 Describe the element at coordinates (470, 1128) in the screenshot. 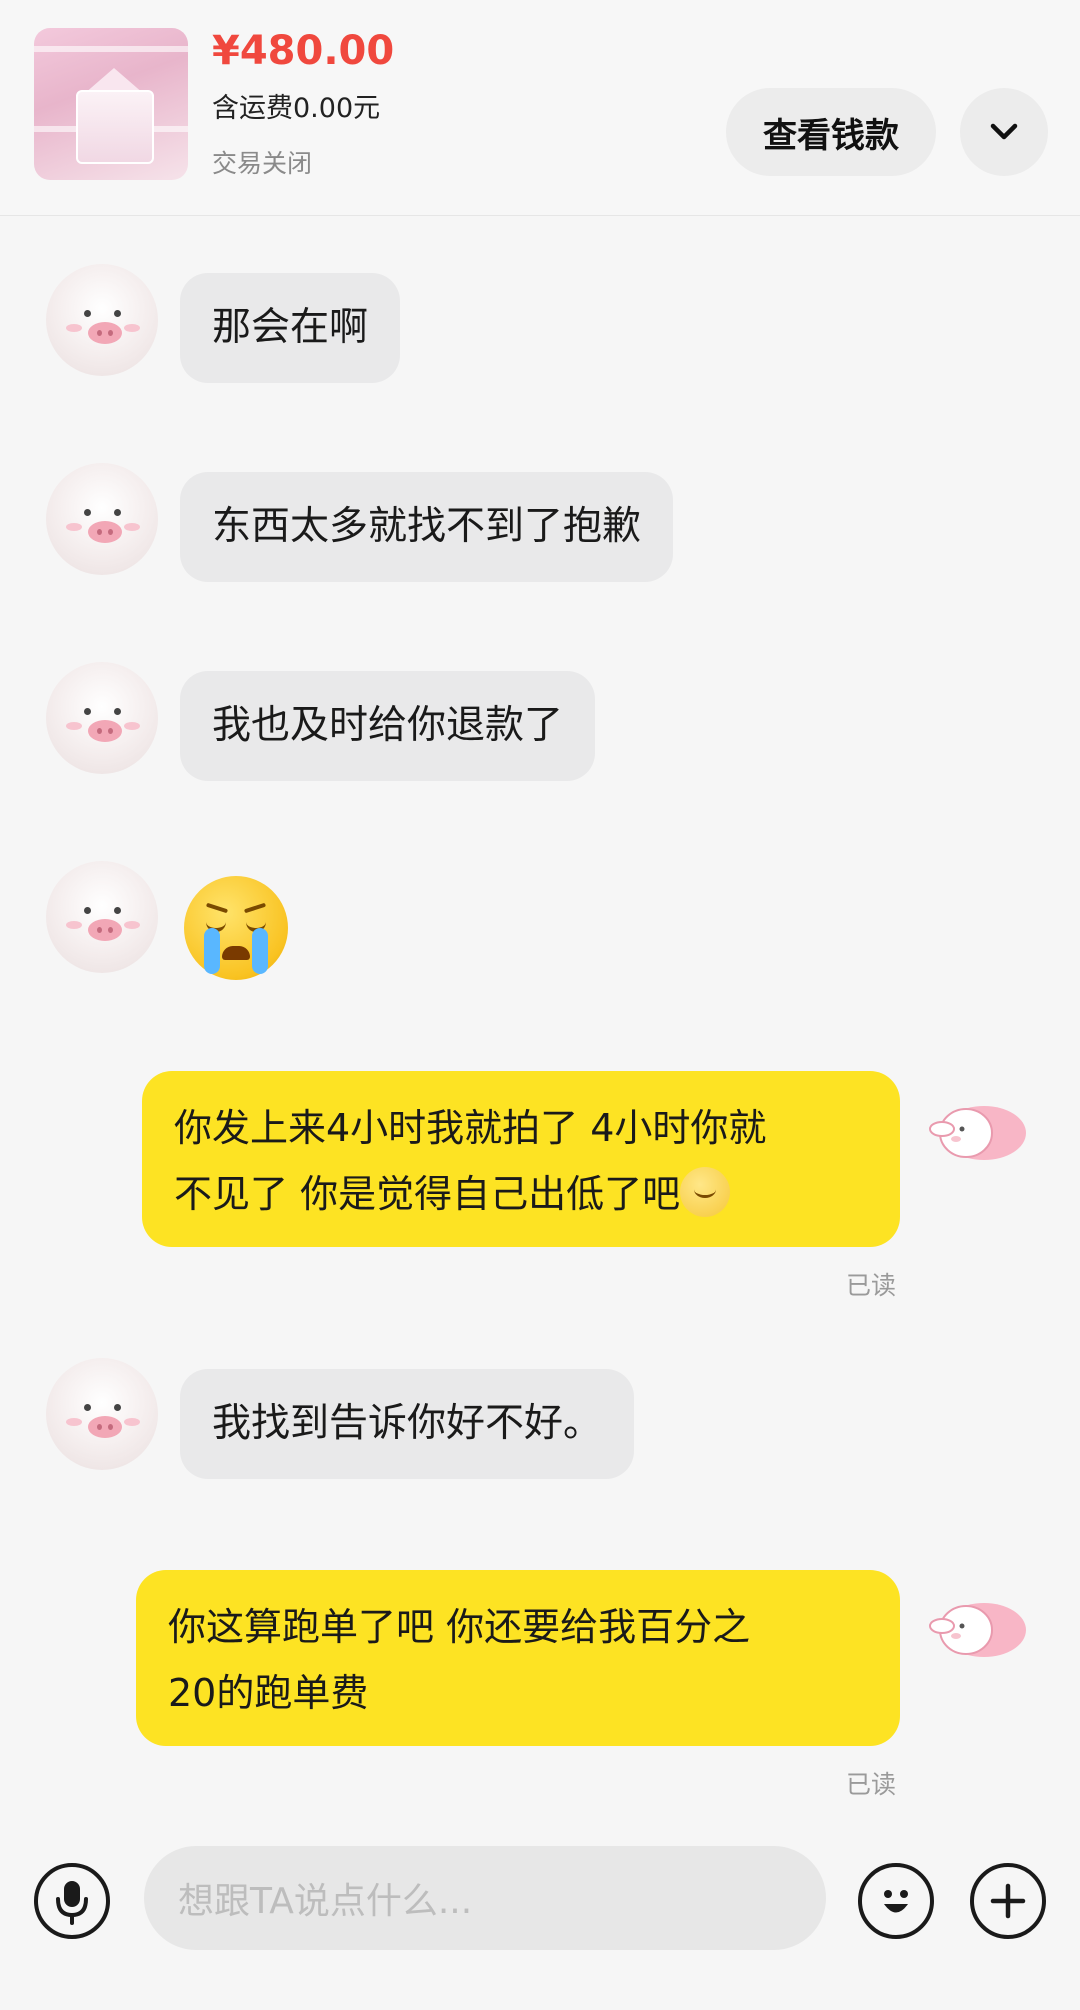

I see `message-line: 你发上来4小时我就拍了 4小时你就` at that location.